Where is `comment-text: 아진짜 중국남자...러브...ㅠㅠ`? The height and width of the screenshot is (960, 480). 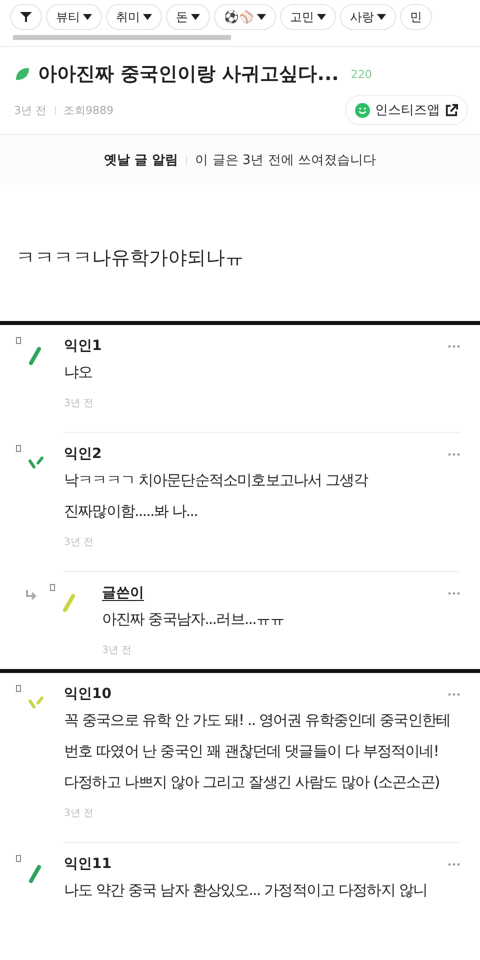 comment-text: 아진짜 중국남자...러브...ㅠㅠ is located at coordinates (194, 619).